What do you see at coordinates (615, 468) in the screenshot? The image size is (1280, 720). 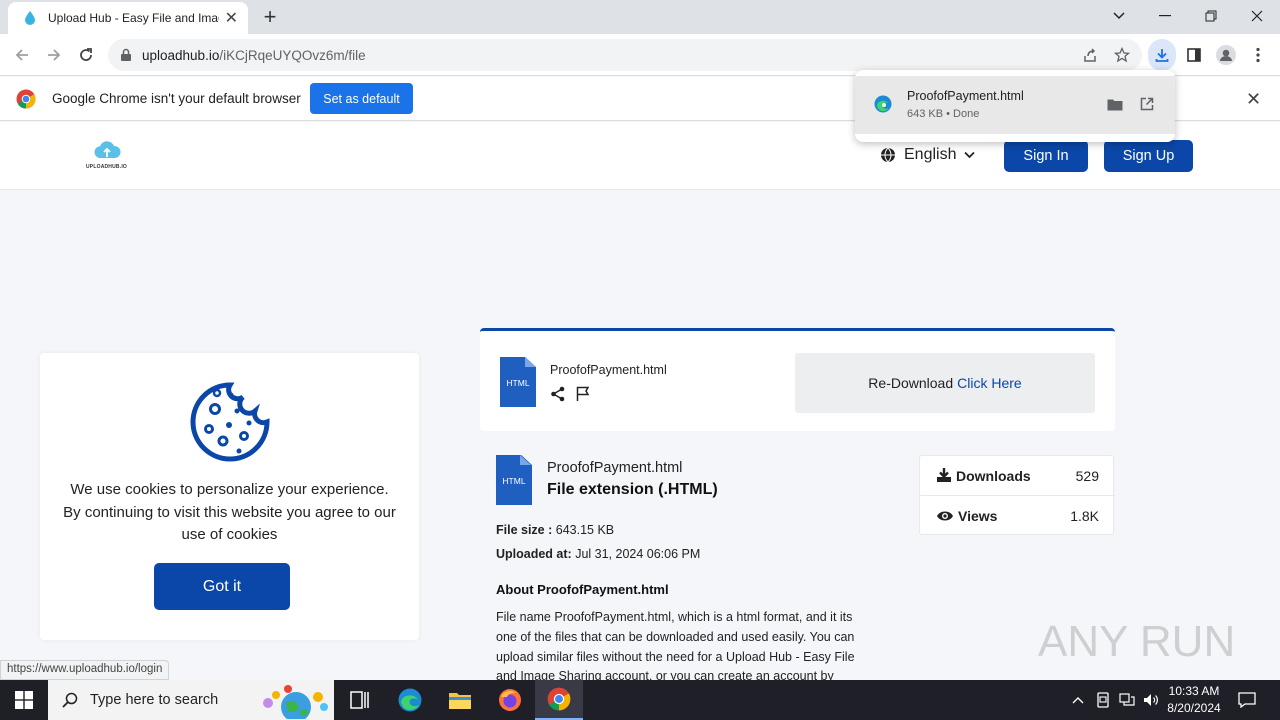 I see `detail-file-name: ProofofPayment.html` at bounding box center [615, 468].